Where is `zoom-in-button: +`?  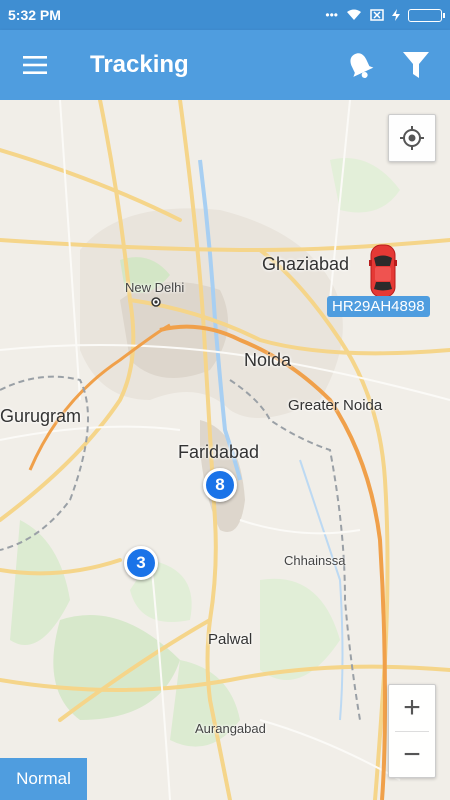
zoom-in-button: + is located at coordinates (412, 708).